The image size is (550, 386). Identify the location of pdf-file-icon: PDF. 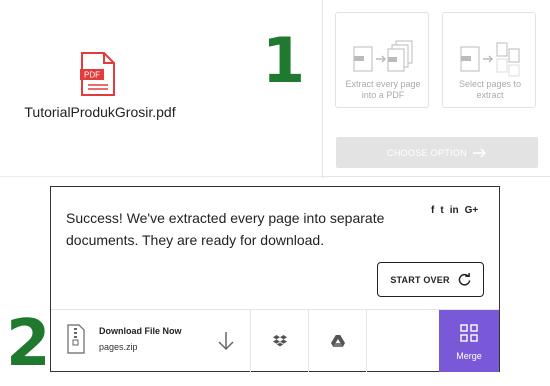
(97, 74).